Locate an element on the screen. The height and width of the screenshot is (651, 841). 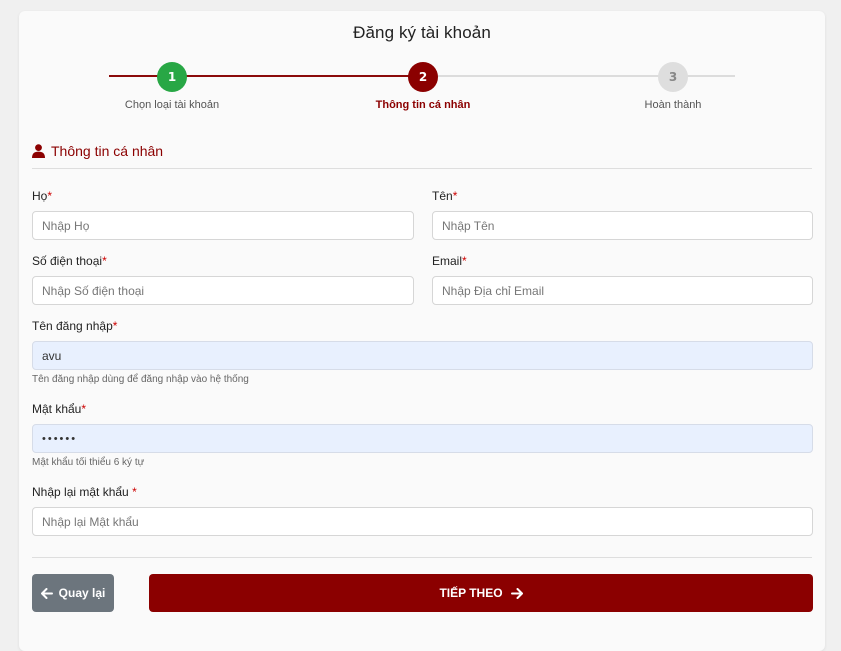
step-3-circle: 3 is located at coordinates (673, 77).